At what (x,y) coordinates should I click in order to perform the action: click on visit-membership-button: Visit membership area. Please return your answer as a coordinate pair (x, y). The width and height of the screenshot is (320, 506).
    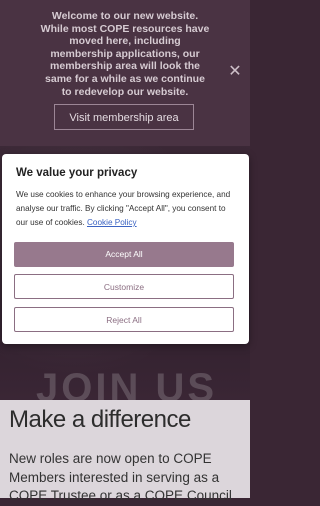
    Looking at the image, I should click on (124, 117).